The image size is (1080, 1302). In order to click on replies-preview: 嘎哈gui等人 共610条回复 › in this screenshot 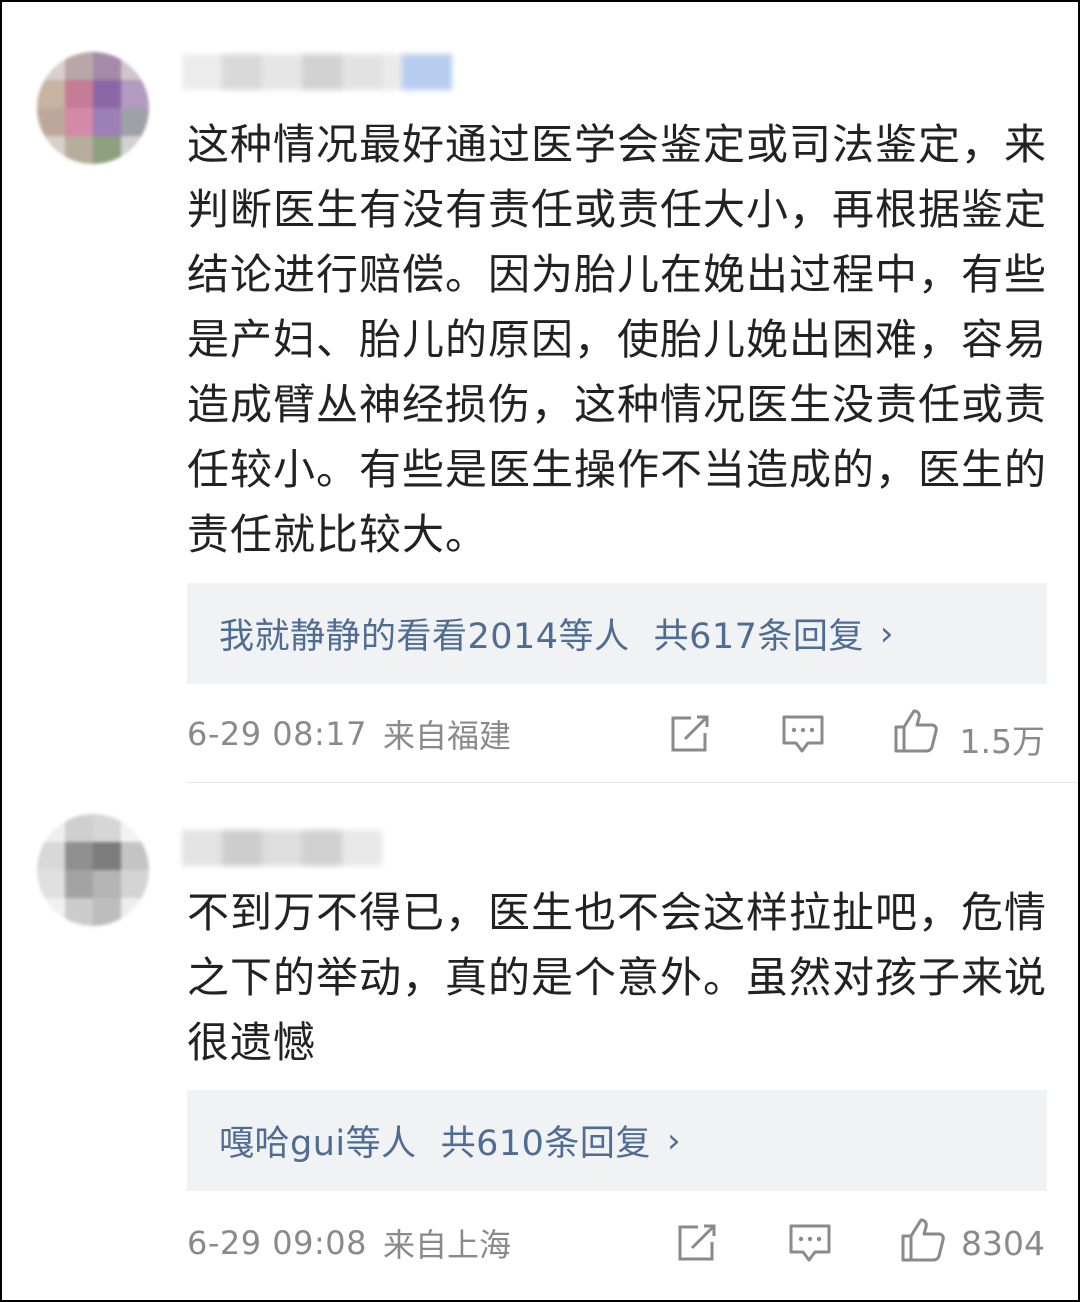, I will do `click(617, 1140)`.